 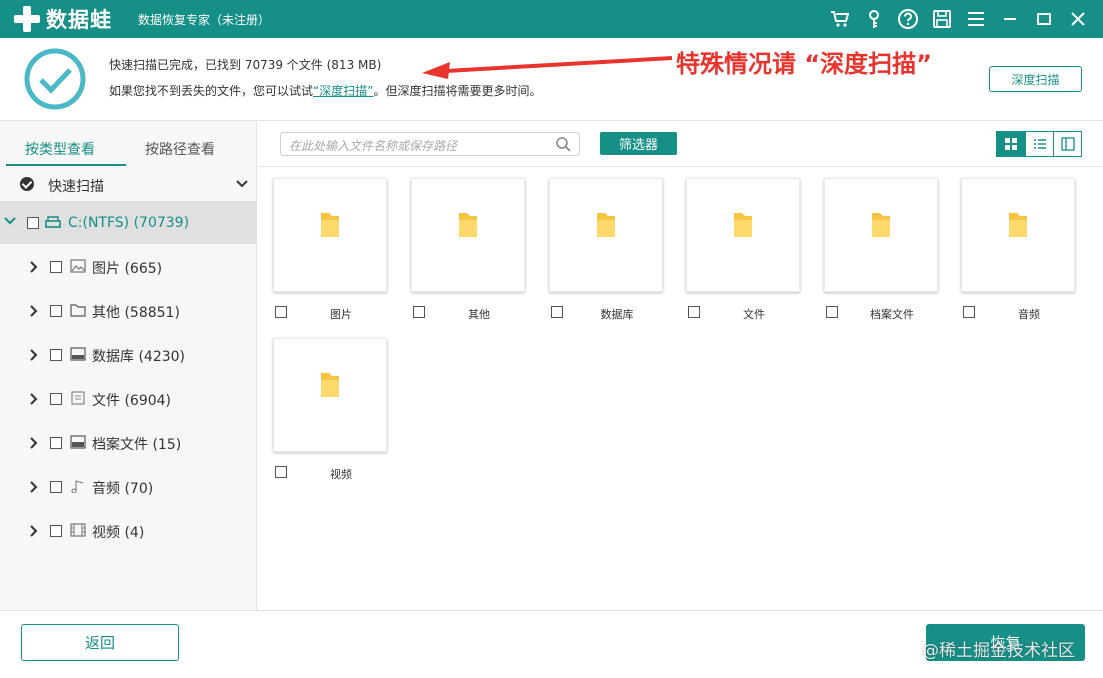 What do you see at coordinates (976, 19) in the screenshot?
I see `menu-icon` at bounding box center [976, 19].